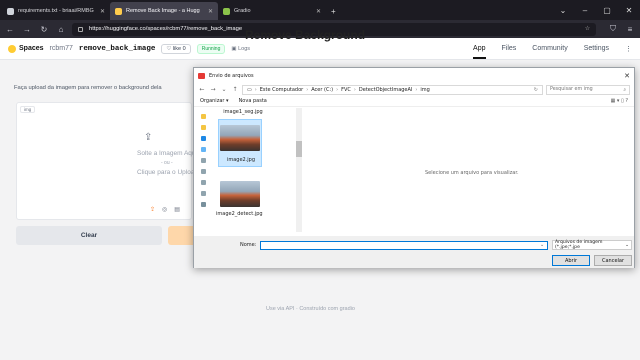  What do you see at coordinates (253, 101) in the screenshot?
I see `new-folder-button: Nova pasta` at bounding box center [253, 101].